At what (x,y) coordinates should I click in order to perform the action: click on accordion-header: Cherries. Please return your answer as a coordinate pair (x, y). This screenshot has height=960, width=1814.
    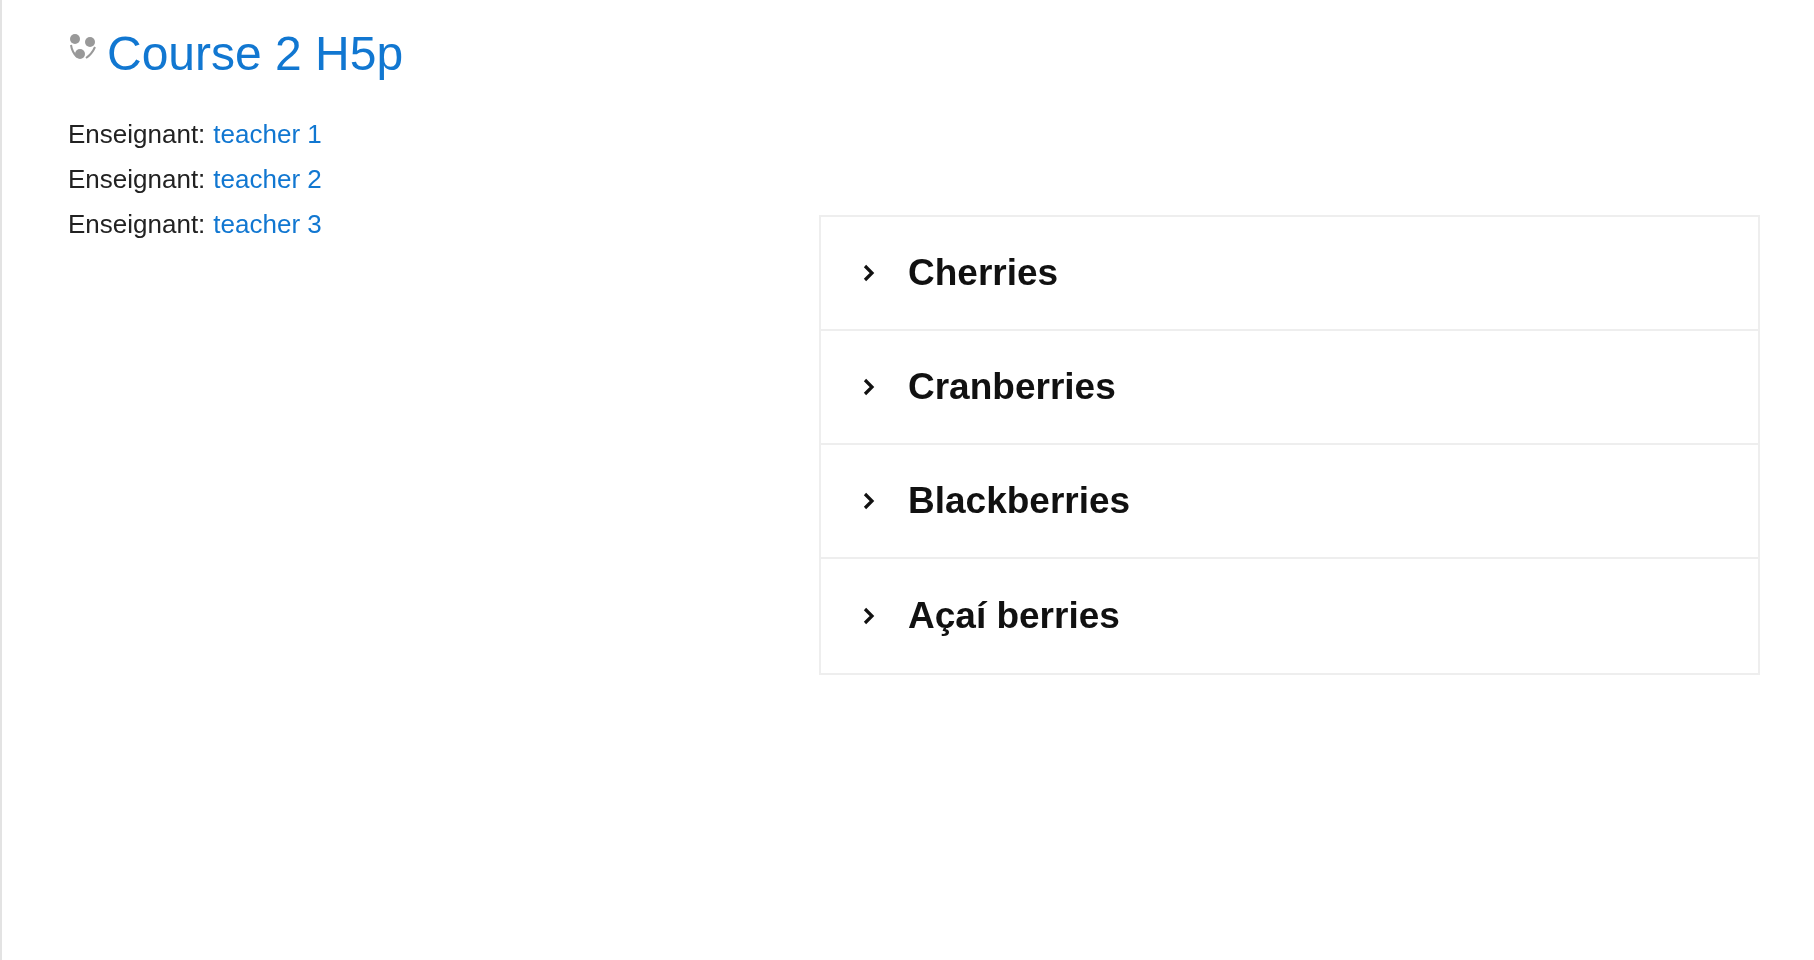
    Looking at the image, I should click on (1289, 274).